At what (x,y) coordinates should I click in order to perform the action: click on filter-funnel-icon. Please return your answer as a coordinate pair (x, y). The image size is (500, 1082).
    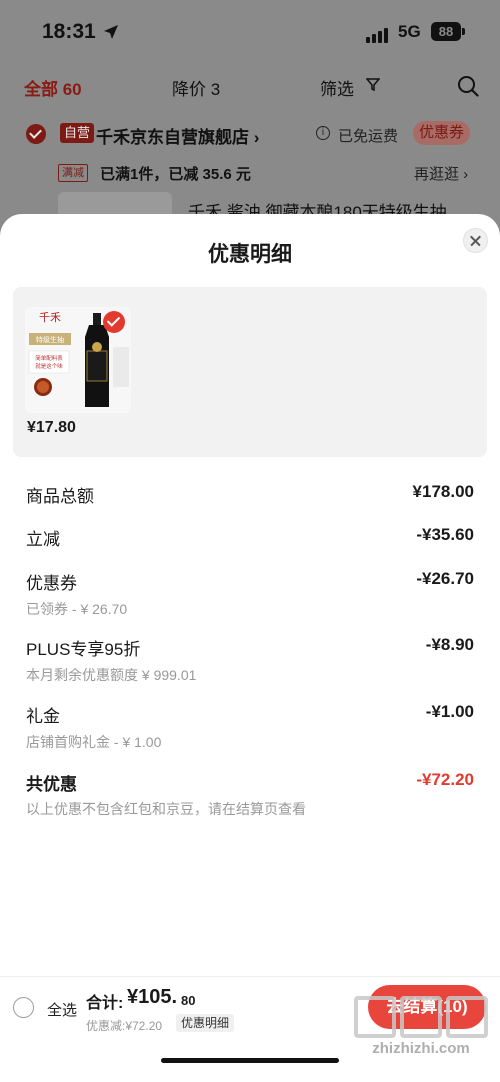
    Looking at the image, I should click on (373, 85).